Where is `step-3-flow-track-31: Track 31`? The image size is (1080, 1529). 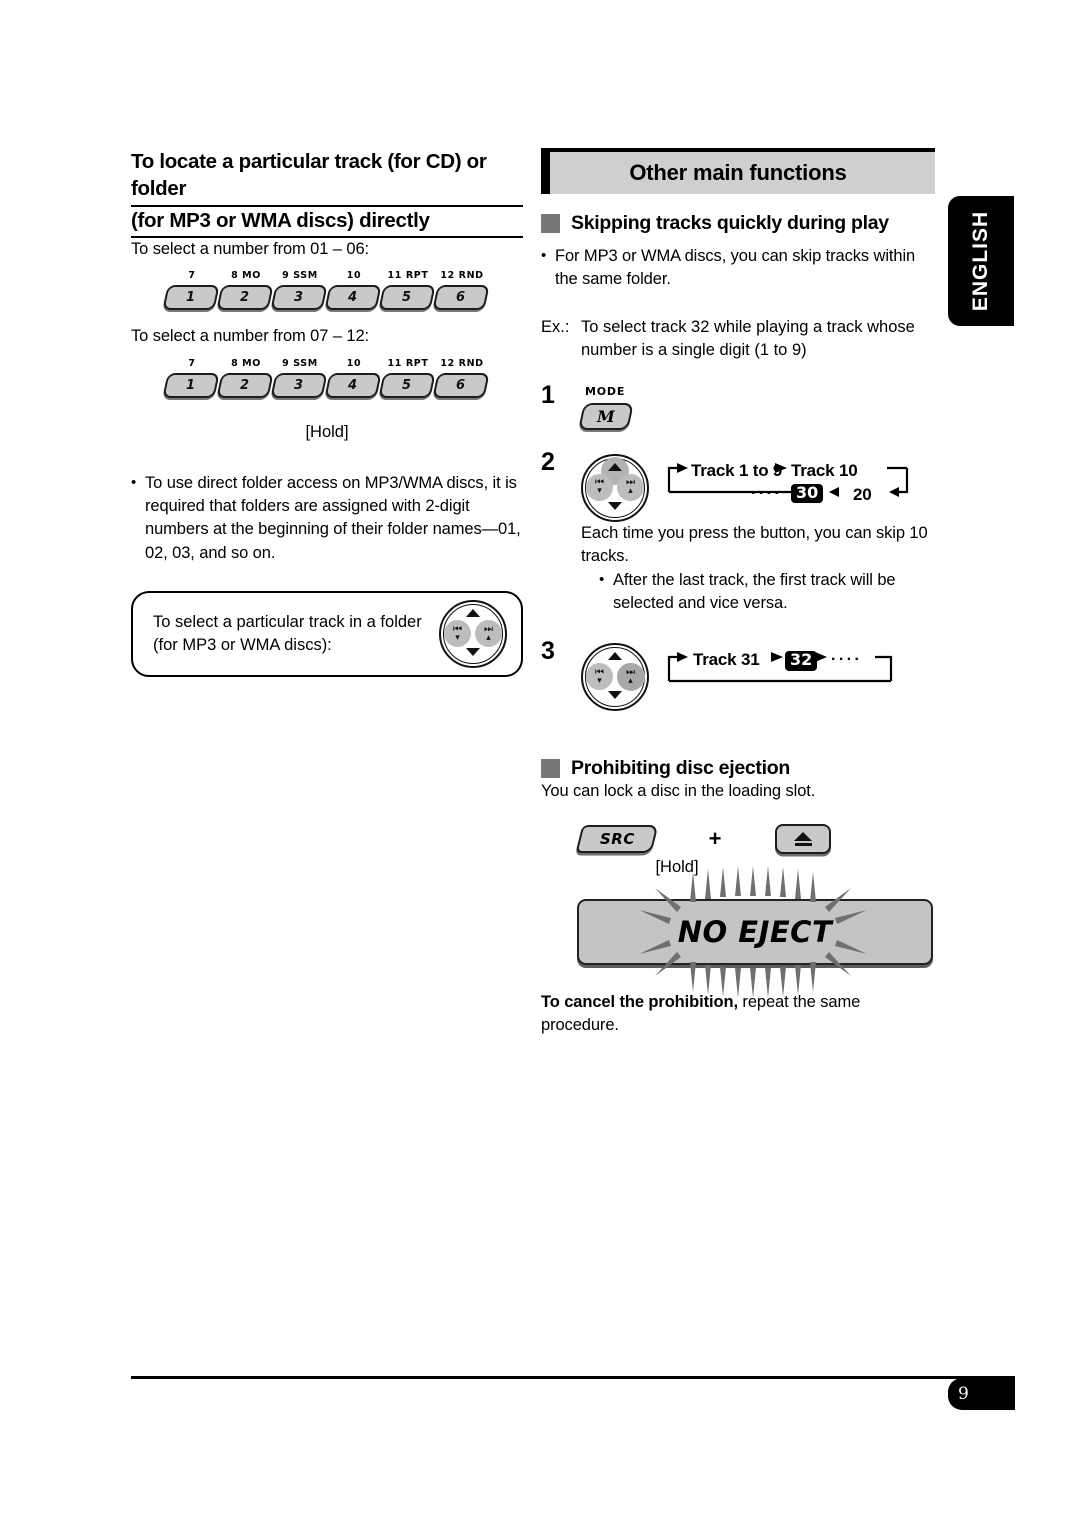
step-3-flow-track-31: Track 31 is located at coordinates (726, 660).